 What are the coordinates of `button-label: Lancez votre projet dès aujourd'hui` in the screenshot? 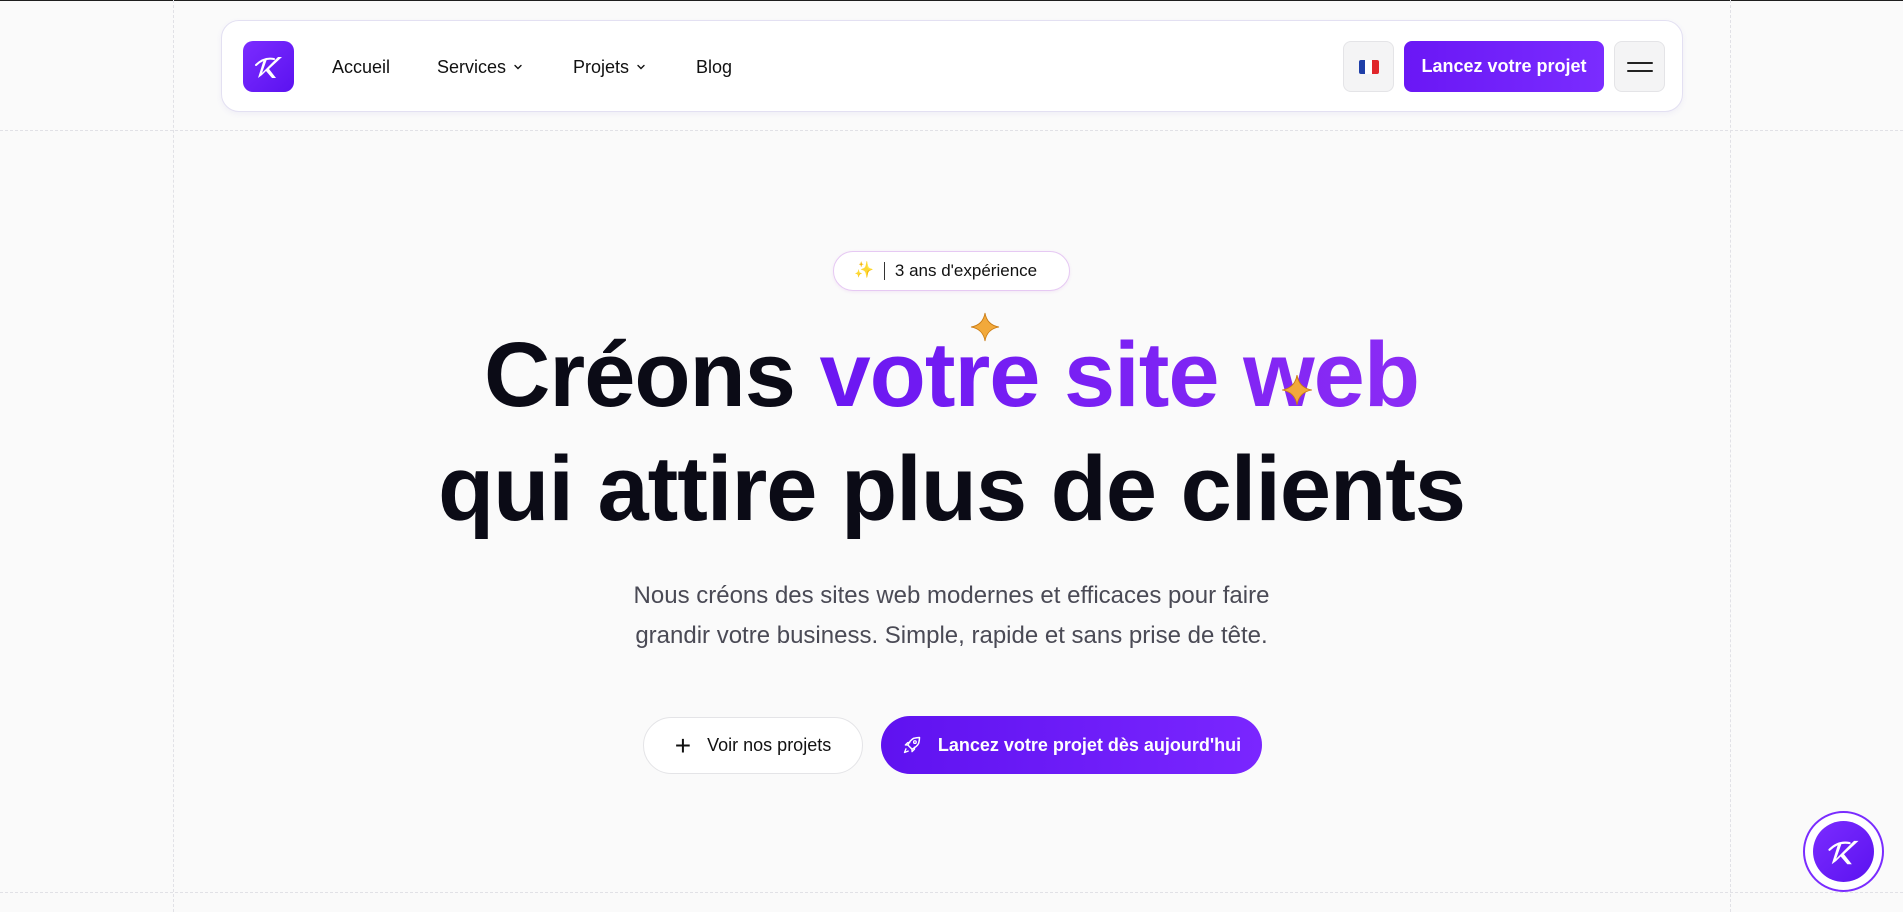 It's located at (1089, 744).